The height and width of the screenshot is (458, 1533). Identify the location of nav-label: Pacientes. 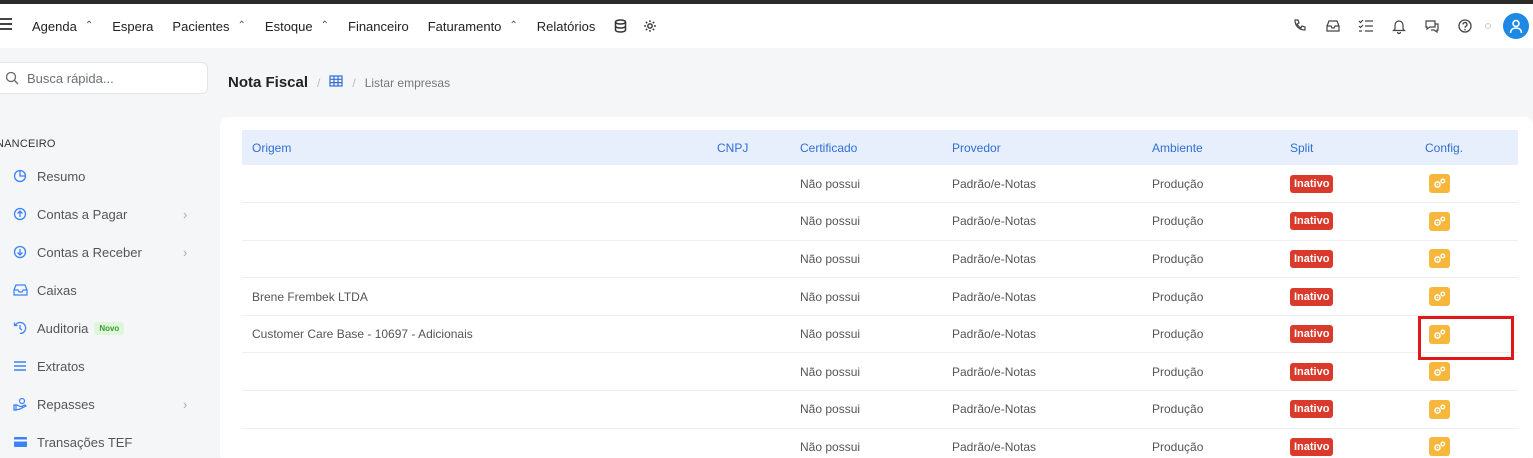
(201, 26).